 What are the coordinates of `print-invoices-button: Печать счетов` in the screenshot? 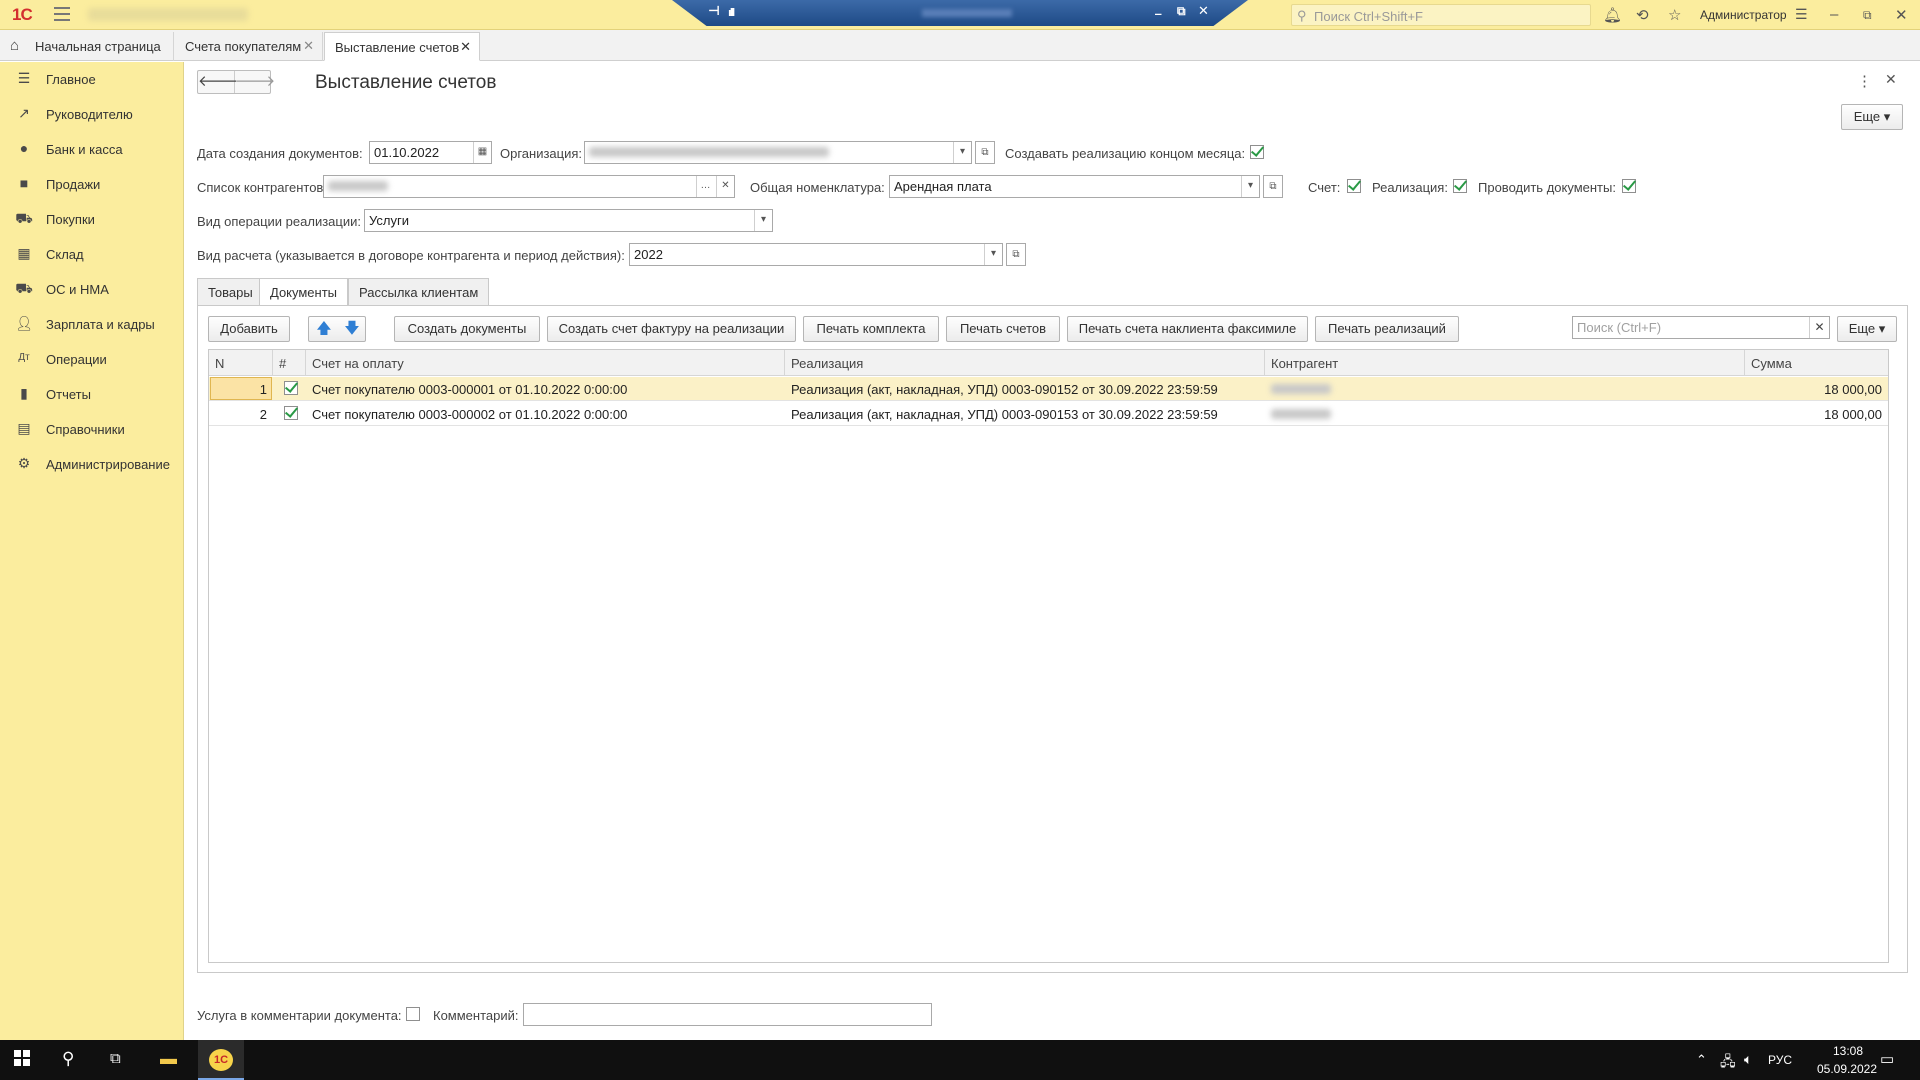 It's located at (1003, 329).